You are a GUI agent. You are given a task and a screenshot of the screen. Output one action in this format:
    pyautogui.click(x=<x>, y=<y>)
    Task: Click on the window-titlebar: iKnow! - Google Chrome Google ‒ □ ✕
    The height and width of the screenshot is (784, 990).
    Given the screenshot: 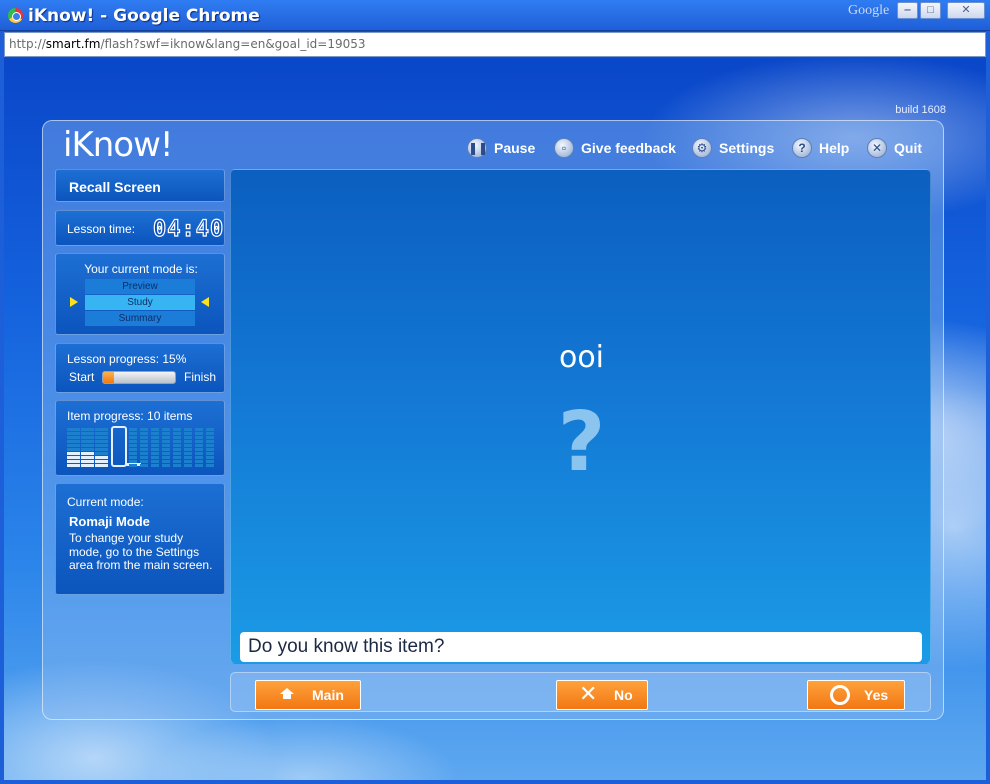 What is the action you would take?
    pyautogui.click(x=495, y=15)
    